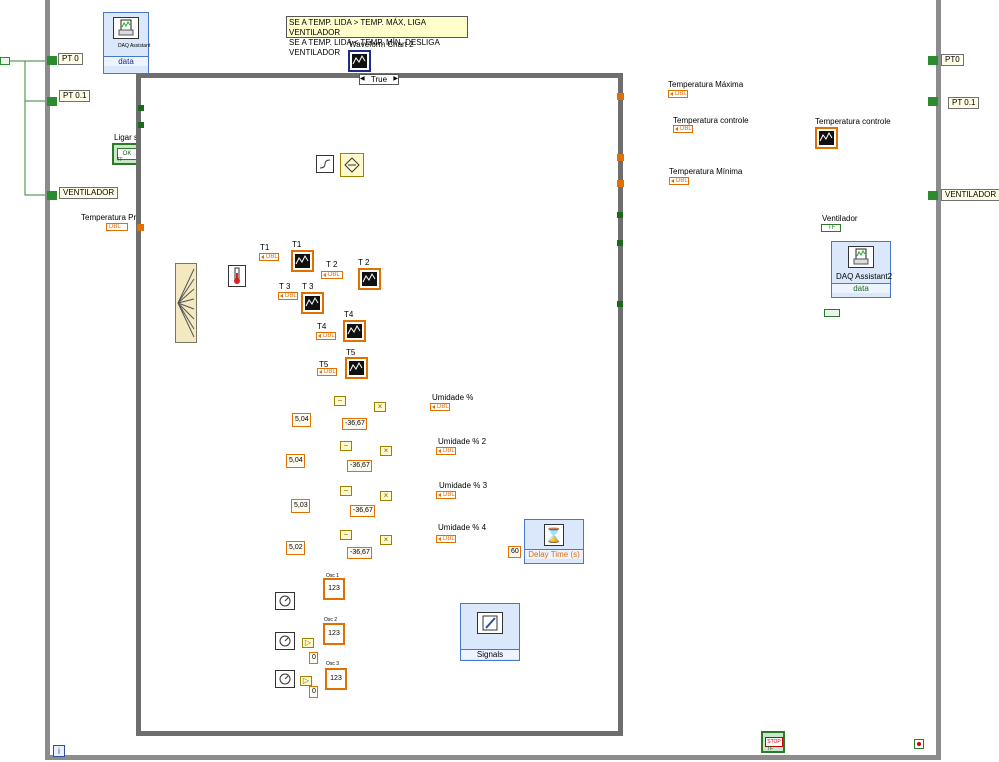 This screenshot has height=762, width=999. What do you see at coordinates (490, 654) in the screenshot?
I see `signals-label: Signals` at bounding box center [490, 654].